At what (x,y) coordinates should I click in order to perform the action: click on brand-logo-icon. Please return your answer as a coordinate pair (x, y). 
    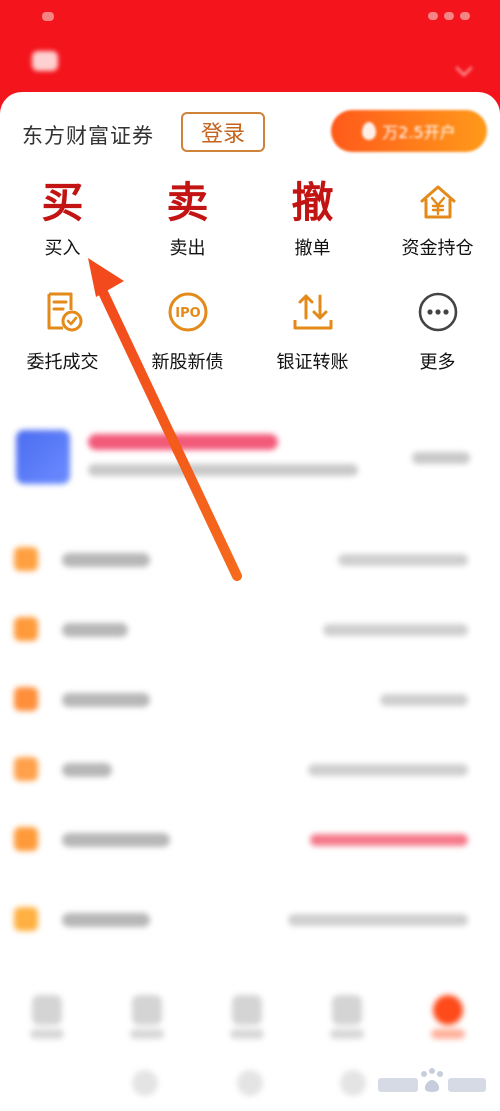
    Looking at the image, I should click on (45, 61).